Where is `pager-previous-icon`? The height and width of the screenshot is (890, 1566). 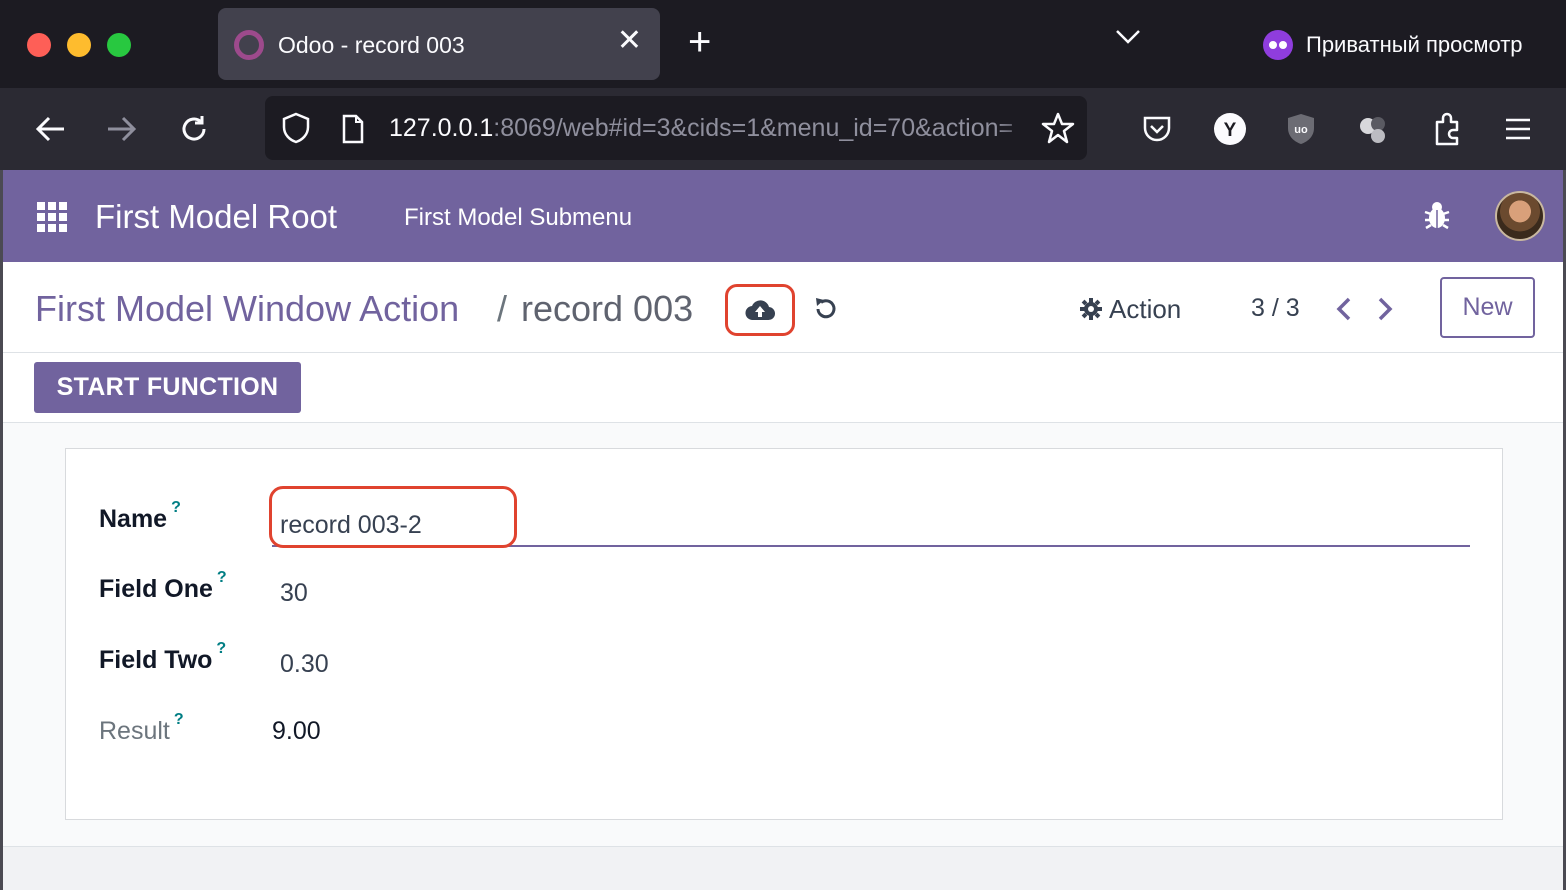 pager-previous-icon is located at coordinates (1344, 309).